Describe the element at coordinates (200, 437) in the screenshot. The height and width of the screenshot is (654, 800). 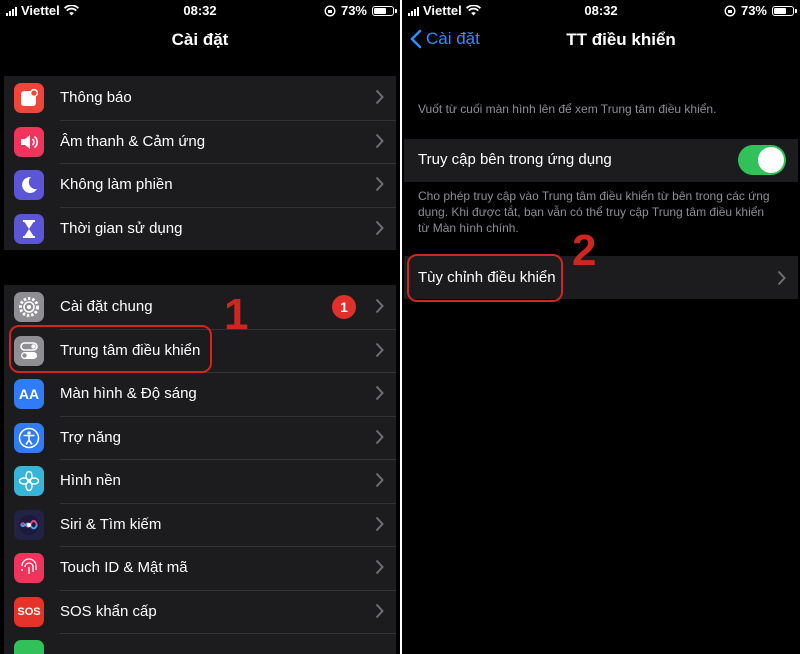
I see `settings-row-accessibility: Trợ năng` at that location.